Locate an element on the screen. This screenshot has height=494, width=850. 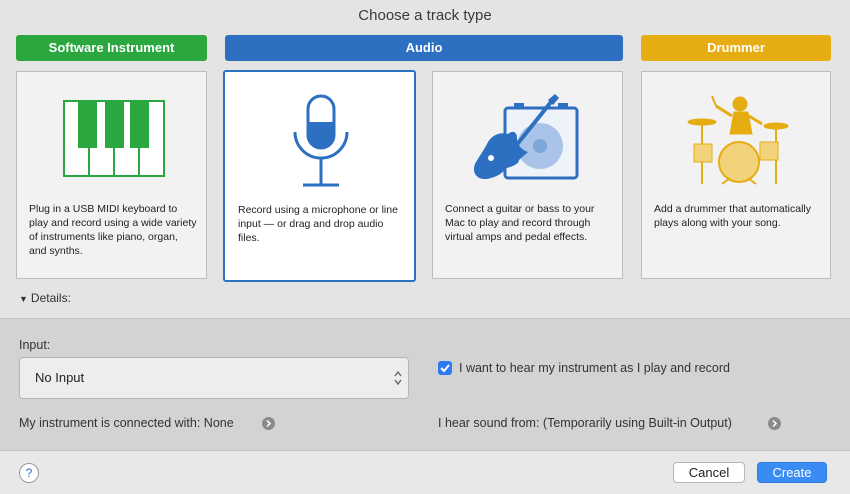
hear-instrument-checkbox is located at coordinates (445, 368).